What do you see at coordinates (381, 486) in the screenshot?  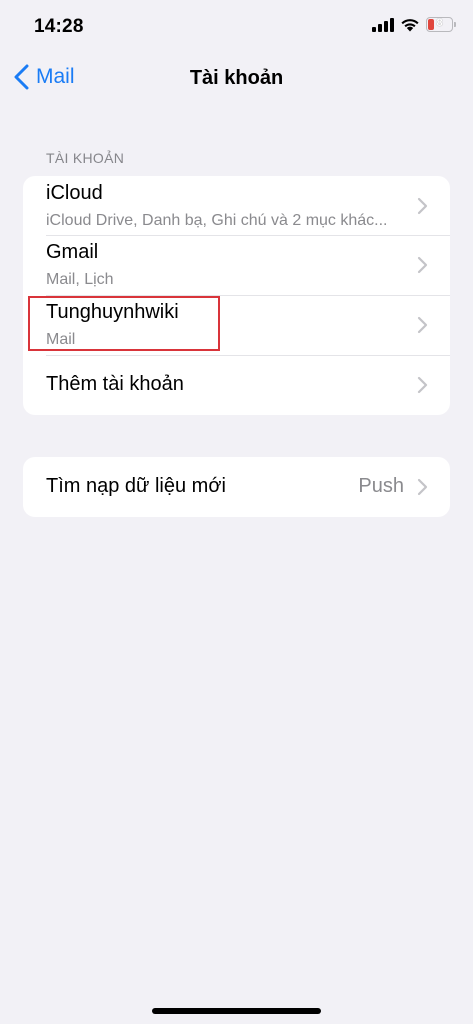 I see `fetch-new-data-value: Push` at bounding box center [381, 486].